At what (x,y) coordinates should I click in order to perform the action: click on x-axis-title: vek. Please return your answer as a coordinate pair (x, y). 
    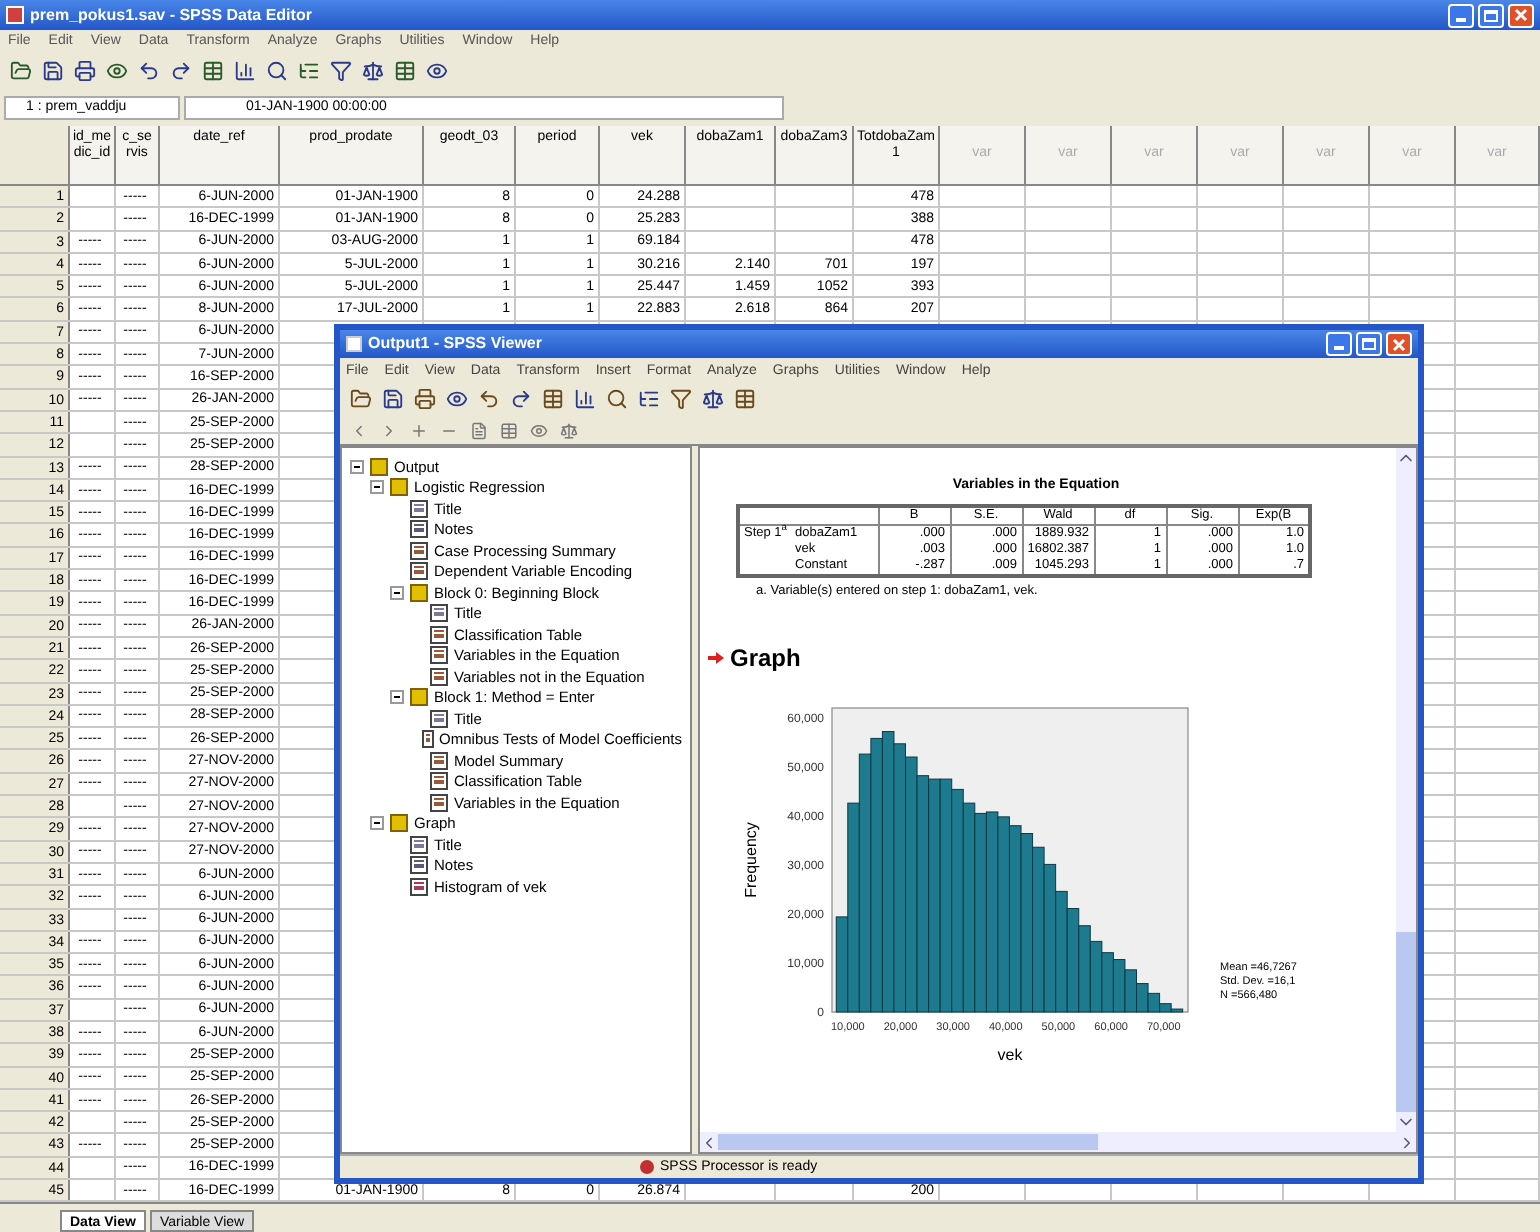
    Looking at the image, I should click on (1010, 1055).